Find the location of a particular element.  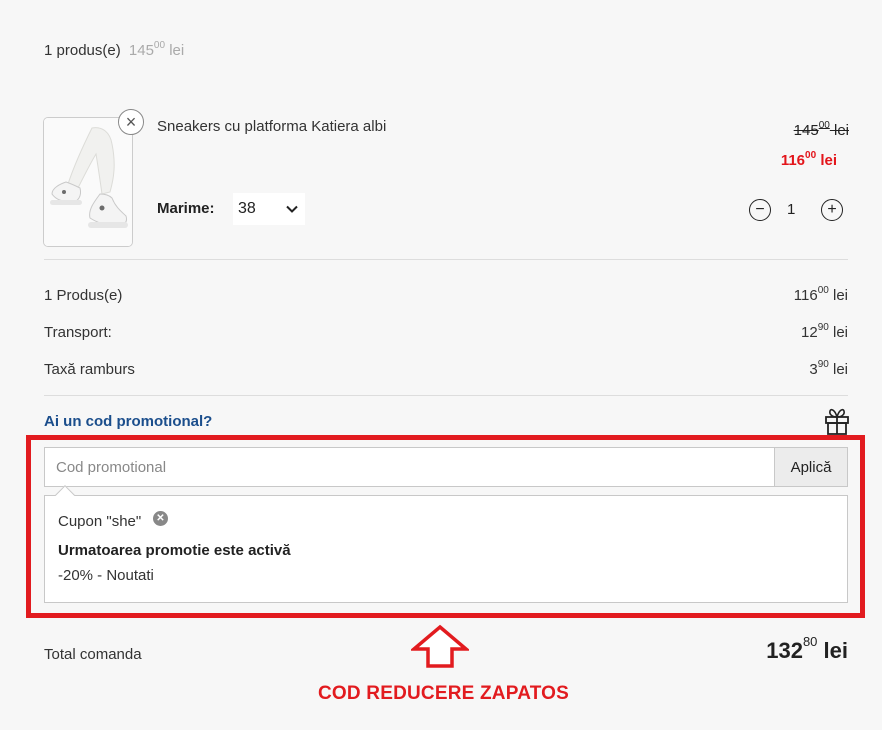

close-icon: × is located at coordinates (131, 121).